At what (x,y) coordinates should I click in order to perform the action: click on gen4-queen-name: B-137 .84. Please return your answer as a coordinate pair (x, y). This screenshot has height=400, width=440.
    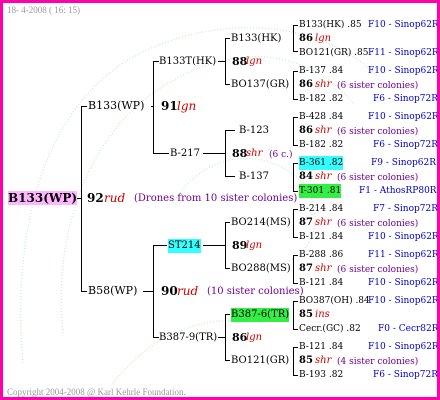
    Looking at the image, I should click on (321, 71).